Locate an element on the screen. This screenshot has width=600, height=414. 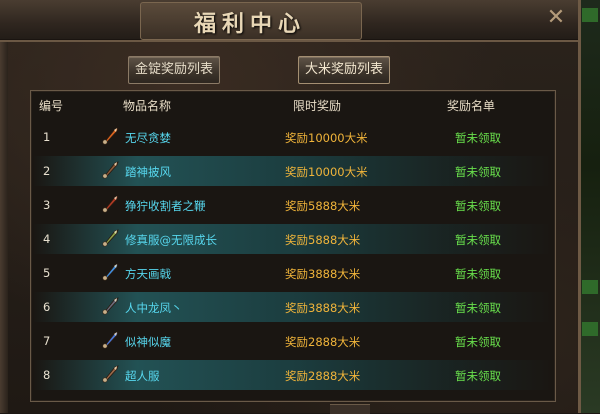
table-row: 2 踏神披风 奖励10000大米 暂未领取 is located at coordinates (293, 171).